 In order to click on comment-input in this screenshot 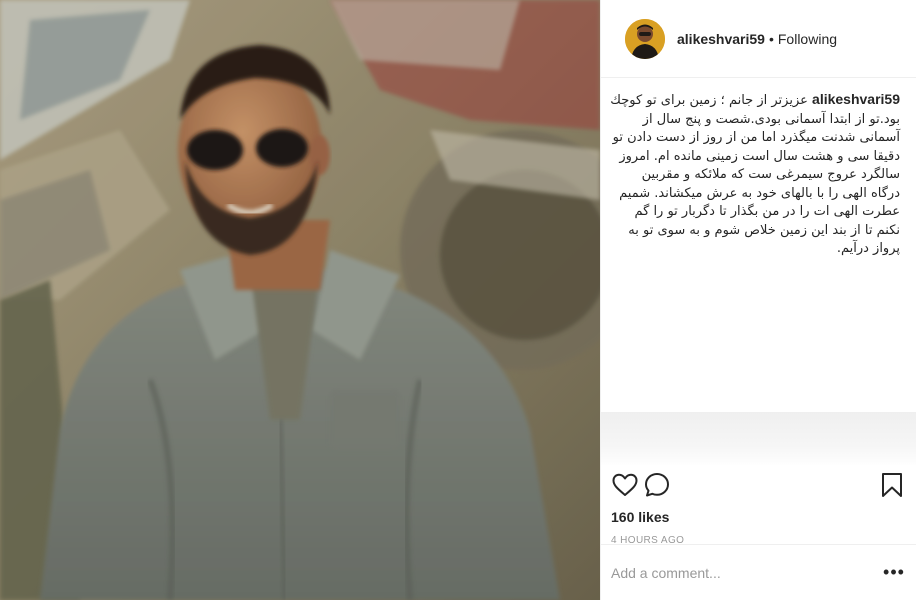, I will do `click(746, 572)`.